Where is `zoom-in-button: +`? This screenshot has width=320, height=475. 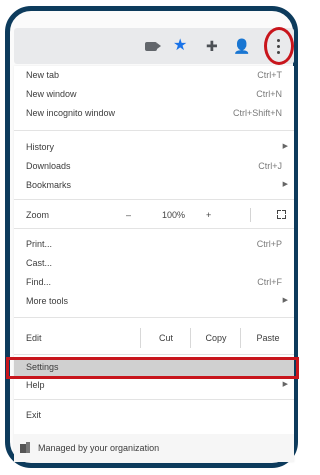 zoom-in-button: + is located at coordinates (208, 215).